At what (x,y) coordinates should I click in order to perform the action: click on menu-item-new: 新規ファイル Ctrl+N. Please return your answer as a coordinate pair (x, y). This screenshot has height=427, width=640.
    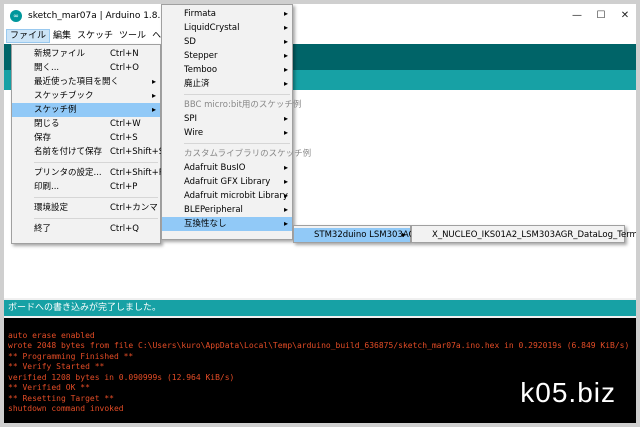
    Looking at the image, I should click on (86, 54).